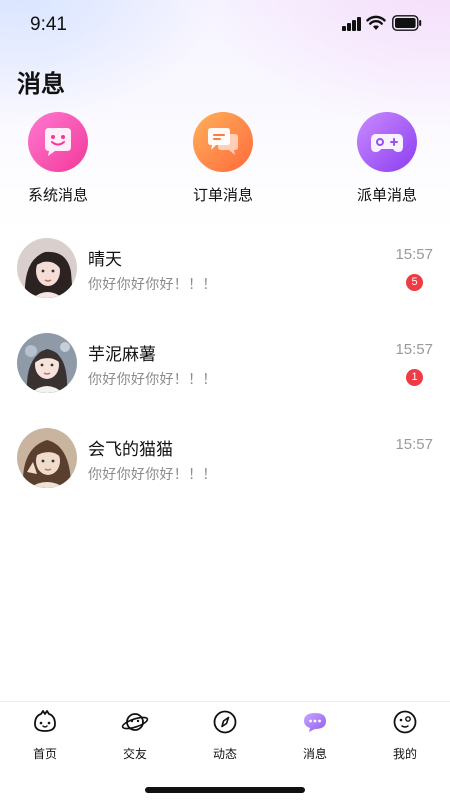 The image size is (450, 800). What do you see at coordinates (225, 275) in the screenshot?
I see `conversation-item: 晴天 你好你好你好！！！ 15:57 5` at bounding box center [225, 275].